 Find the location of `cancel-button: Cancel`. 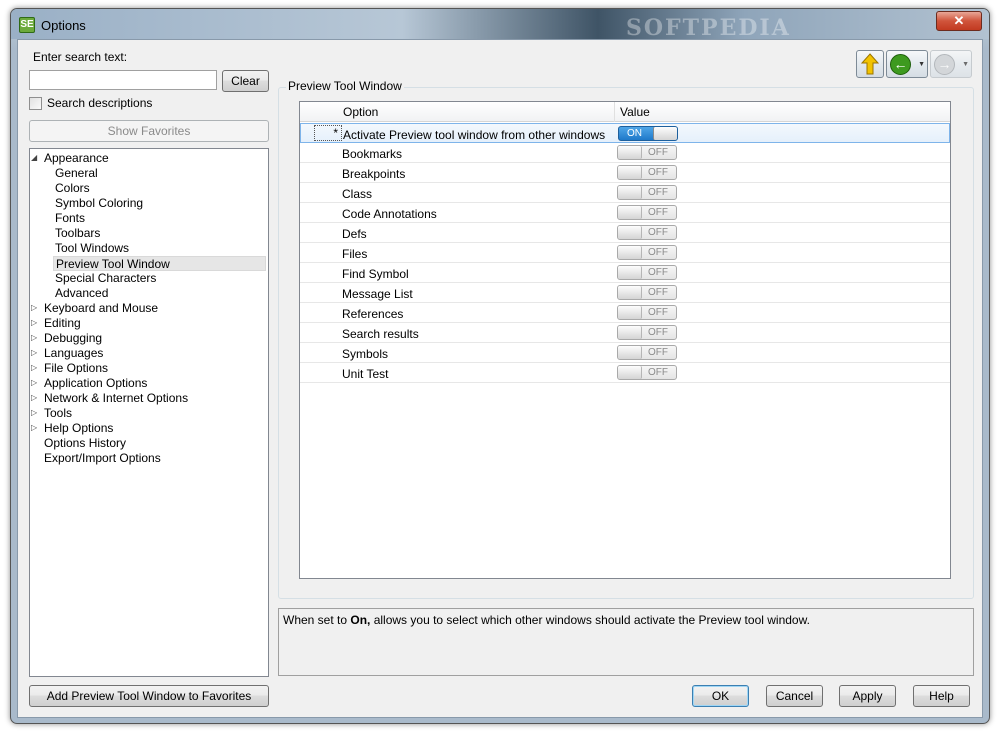

cancel-button: Cancel is located at coordinates (794, 696).